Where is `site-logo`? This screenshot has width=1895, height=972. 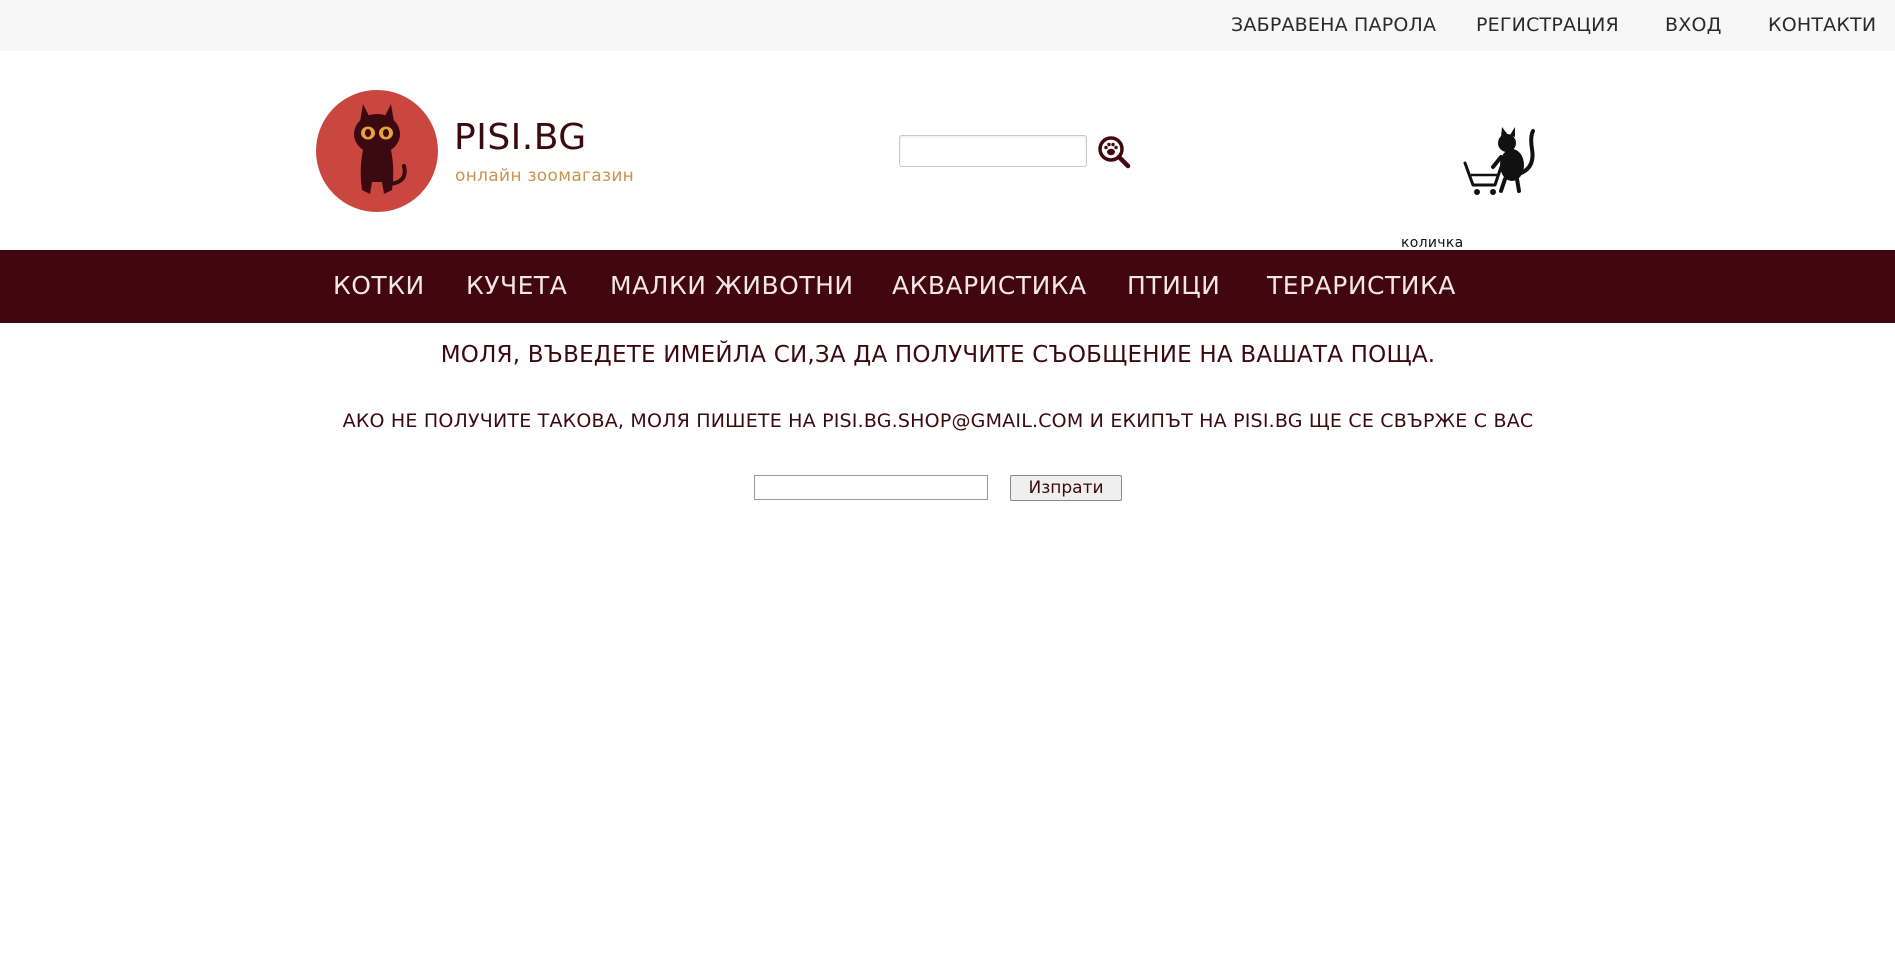
site-logo is located at coordinates (377, 151).